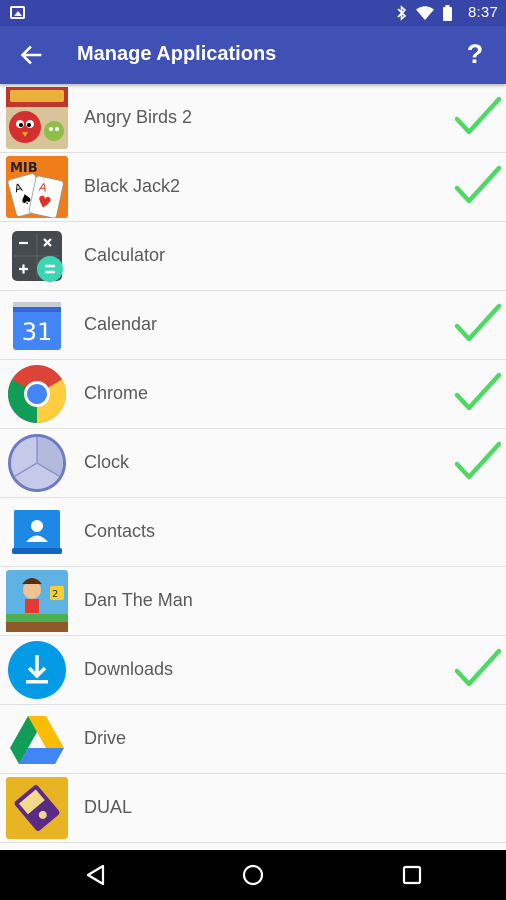 This screenshot has width=506, height=900. What do you see at coordinates (37, 332) in the screenshot?
I see `calendar-date-text: 31` at bounding box center [37, 332].